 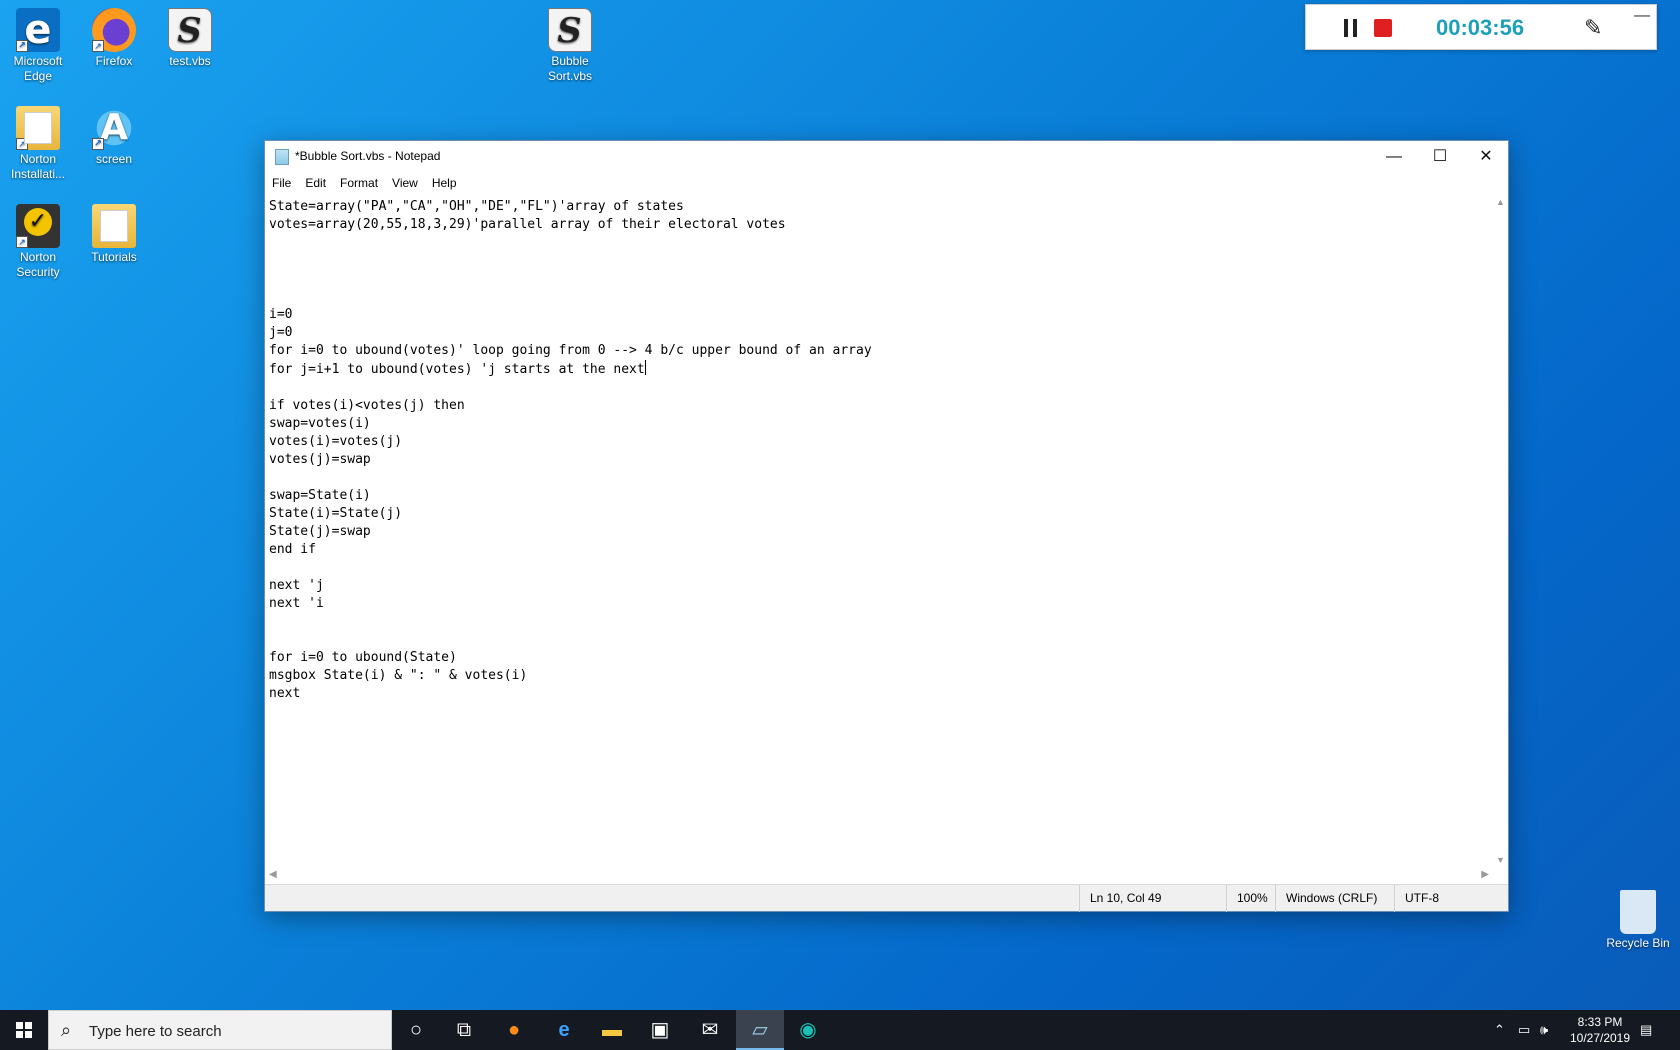 What do you see at coordinates (1326, 898) in the screenshot?
I see `status-line-ending: Windows (CRLF)` at bounding box center [1326, 898].